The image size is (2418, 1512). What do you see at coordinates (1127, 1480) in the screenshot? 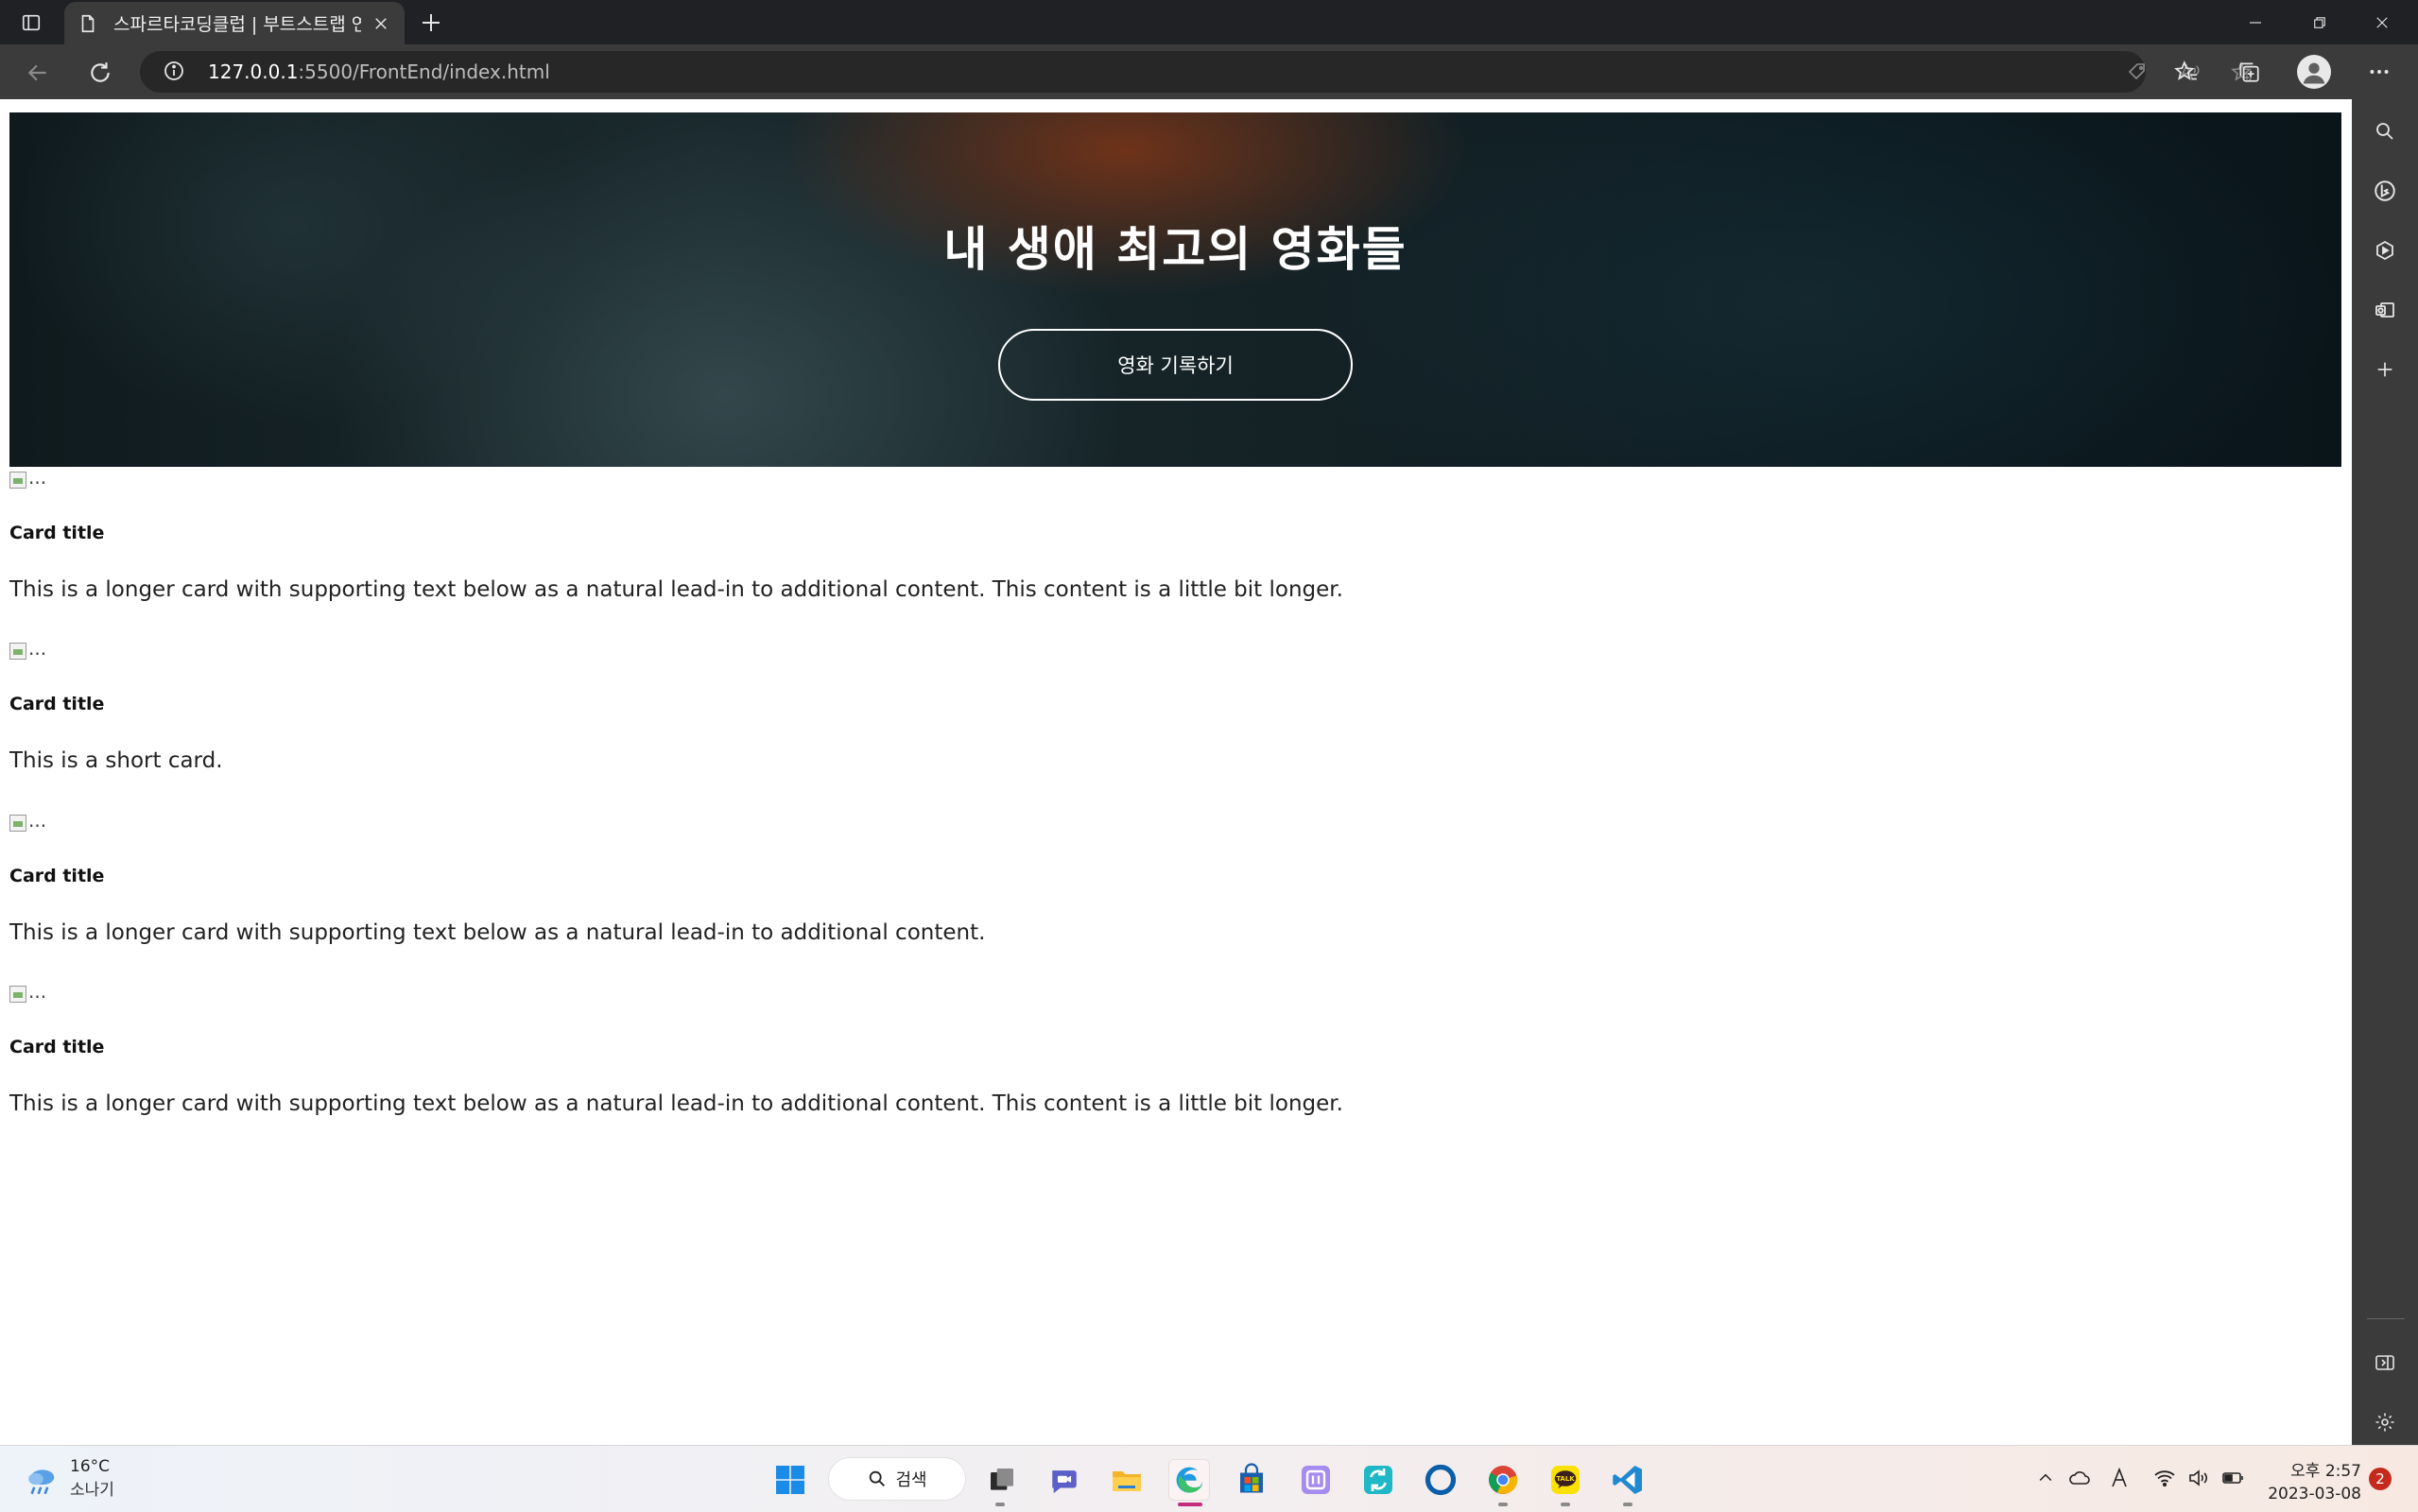
I see `file-explorer-icon` at bounding box center [1127, 1480].